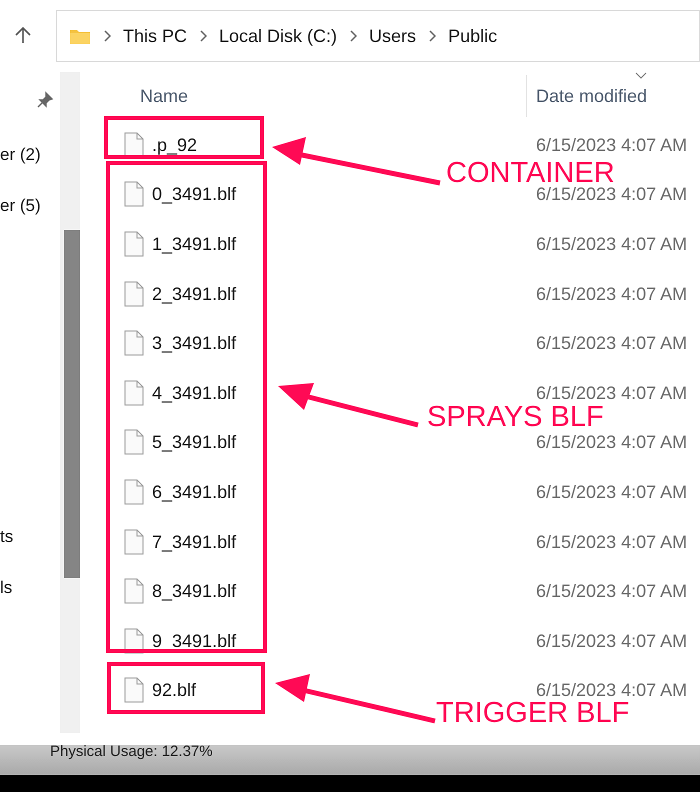 The image size is (700, 792). I want to click on up-arrow-icon, so click(23, 35).